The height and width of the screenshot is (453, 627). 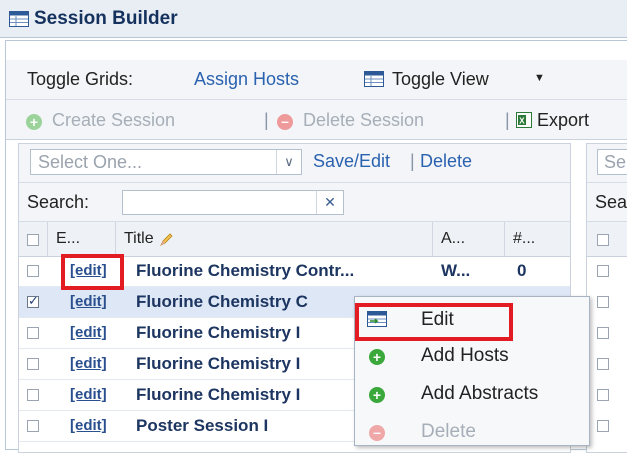 I want to click on delete-session-button: Delete Session, so click(x=363, y=120).